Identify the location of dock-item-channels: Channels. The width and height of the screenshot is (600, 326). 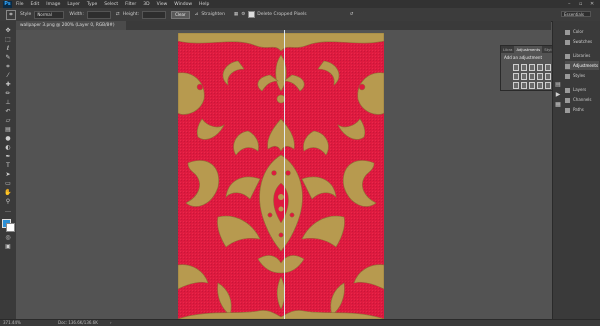
(582, 99).